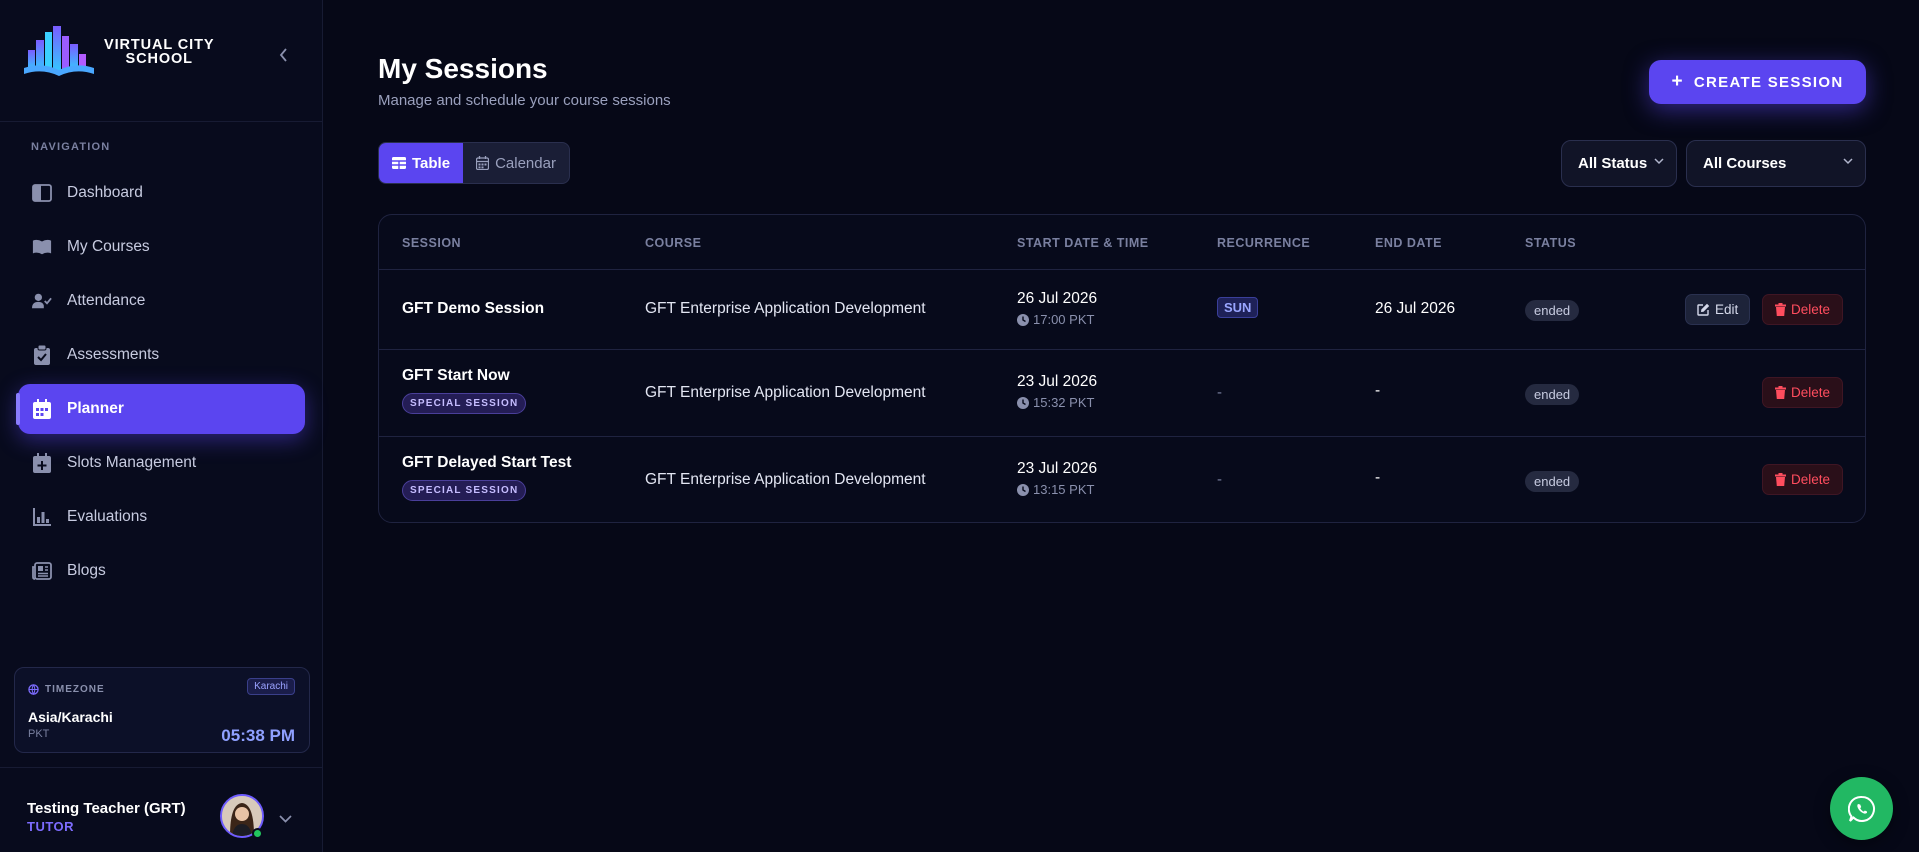 The height and width of the screenshot is (852, 1919). I want to click on course-filter-value: All Courses, so click(1745, 163).